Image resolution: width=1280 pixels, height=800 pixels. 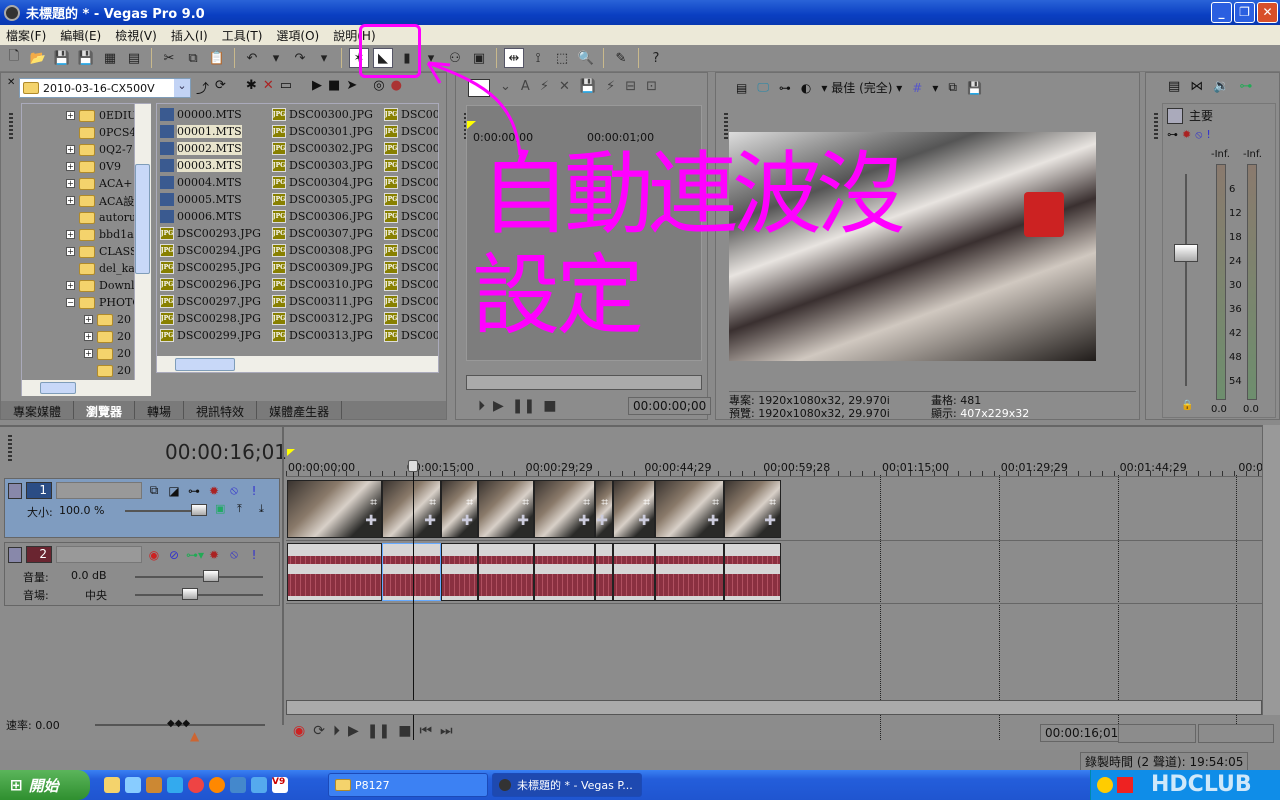 What do you see at coordinates (276, 58) in the screenshot?
I see `undo-dropdown-icon: ▾` at bounding box center [276, 58].